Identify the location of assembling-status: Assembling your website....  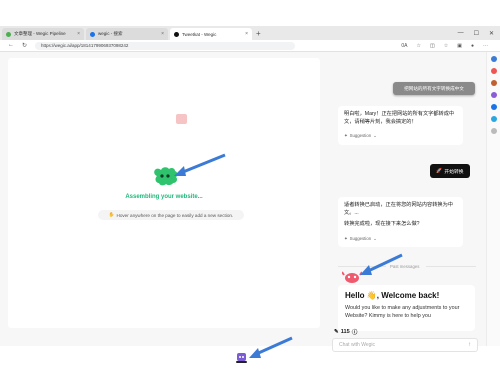
(164, 197).